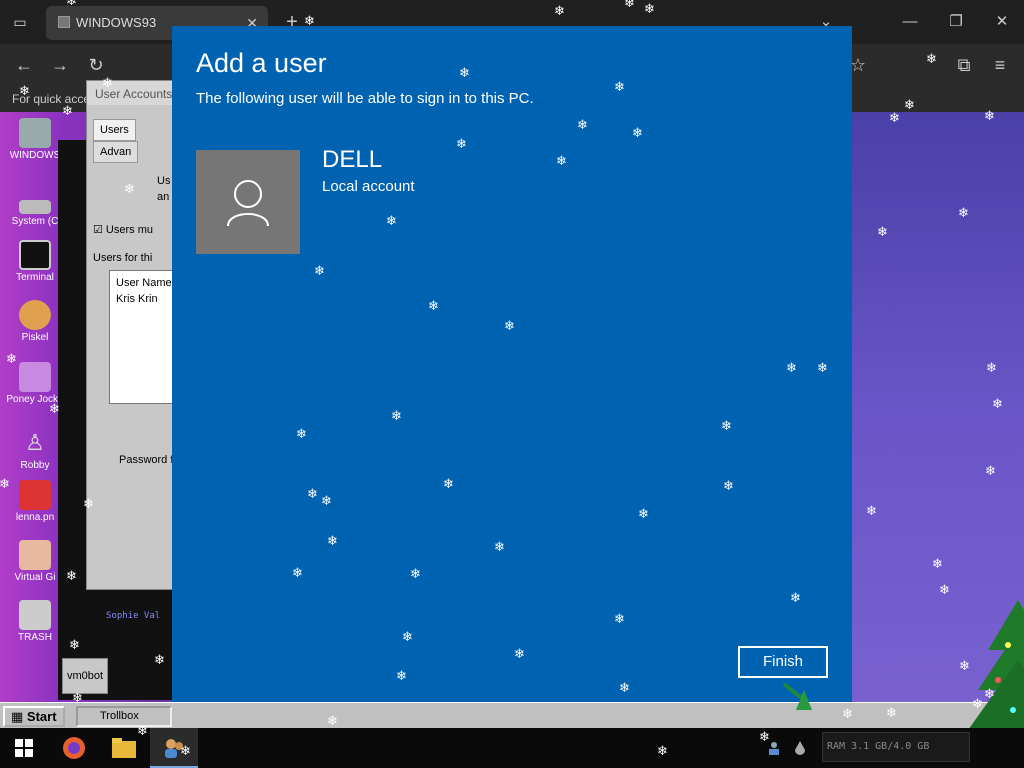 Image resolution: width=1024 pixels, height=768 pixels. I want to click on user-avatar, so click(248, 202).